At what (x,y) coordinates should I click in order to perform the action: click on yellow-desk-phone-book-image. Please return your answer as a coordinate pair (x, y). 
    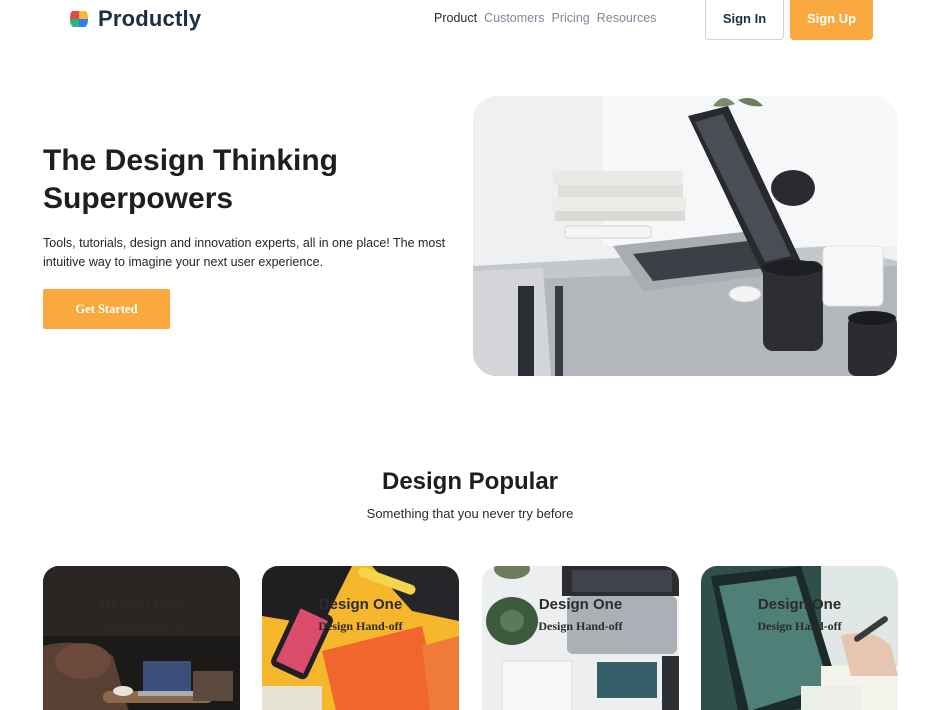
    Looking at the image, I should click on (360, 638).